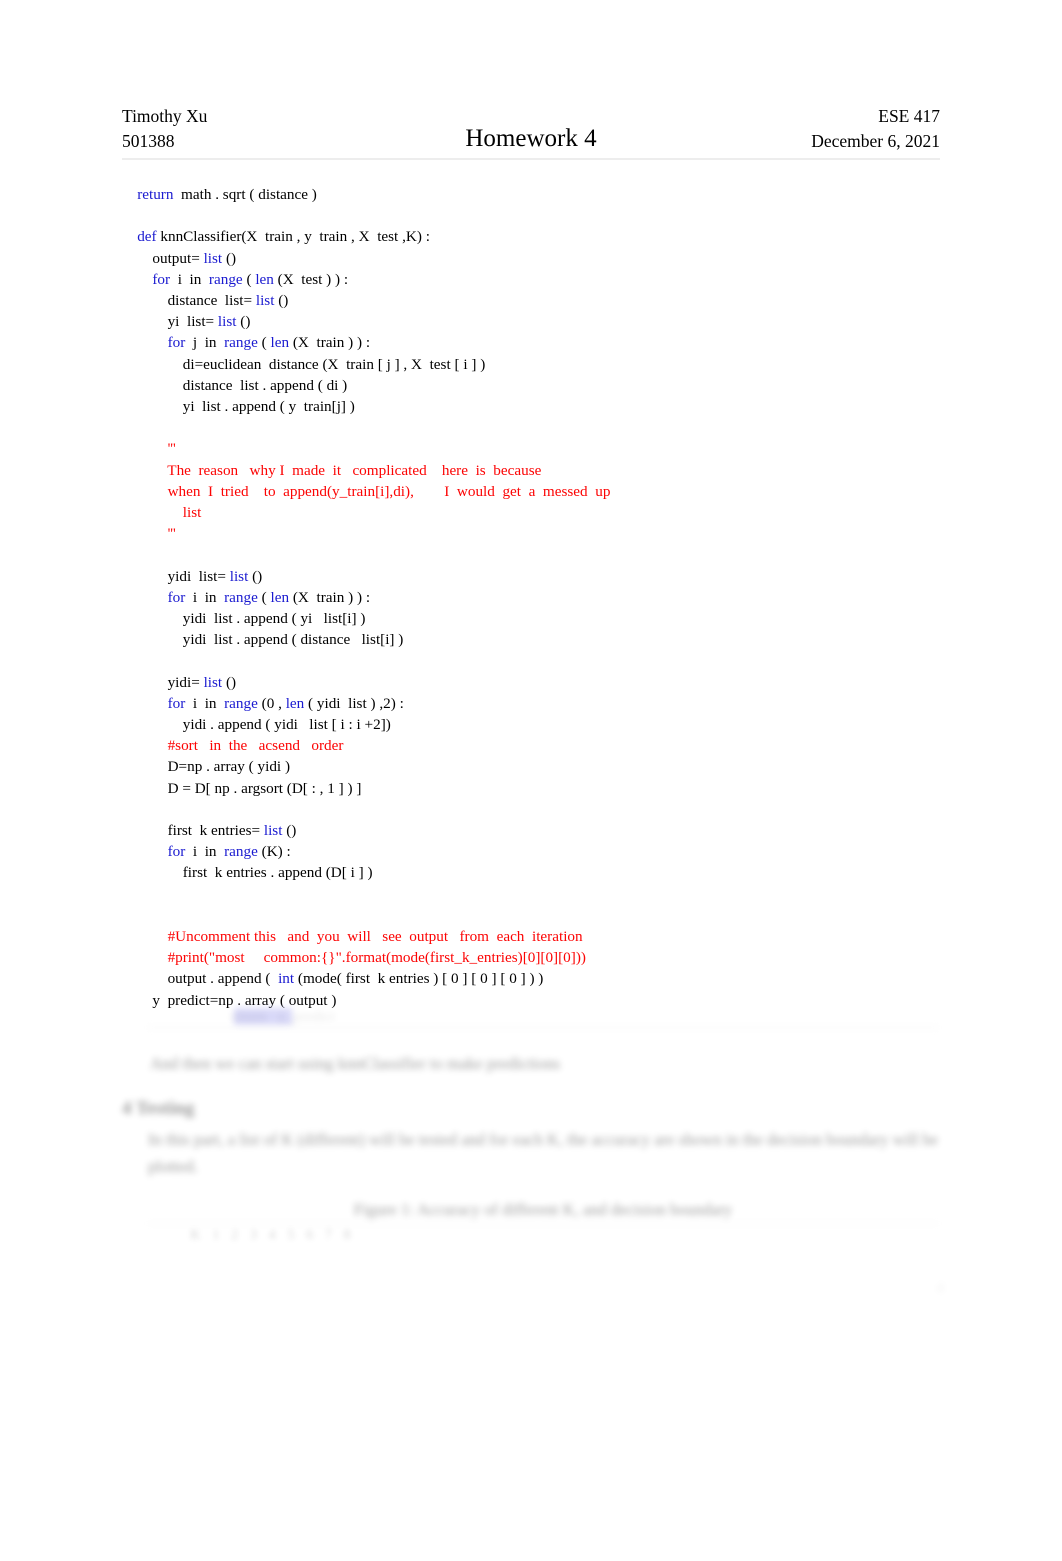  I want to click on code-line: yidi list . append ( distance list[i] ), so click(532, 639).